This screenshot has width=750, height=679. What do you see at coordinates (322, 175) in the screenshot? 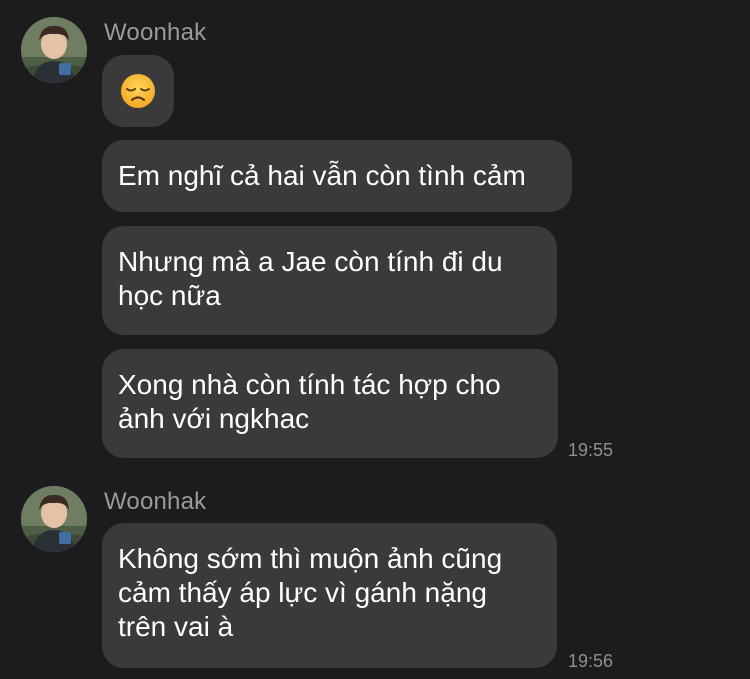
I see `message-text: Em nghĩ cả hai vẫn còn tình cảm` at bounding box center [322, 175].